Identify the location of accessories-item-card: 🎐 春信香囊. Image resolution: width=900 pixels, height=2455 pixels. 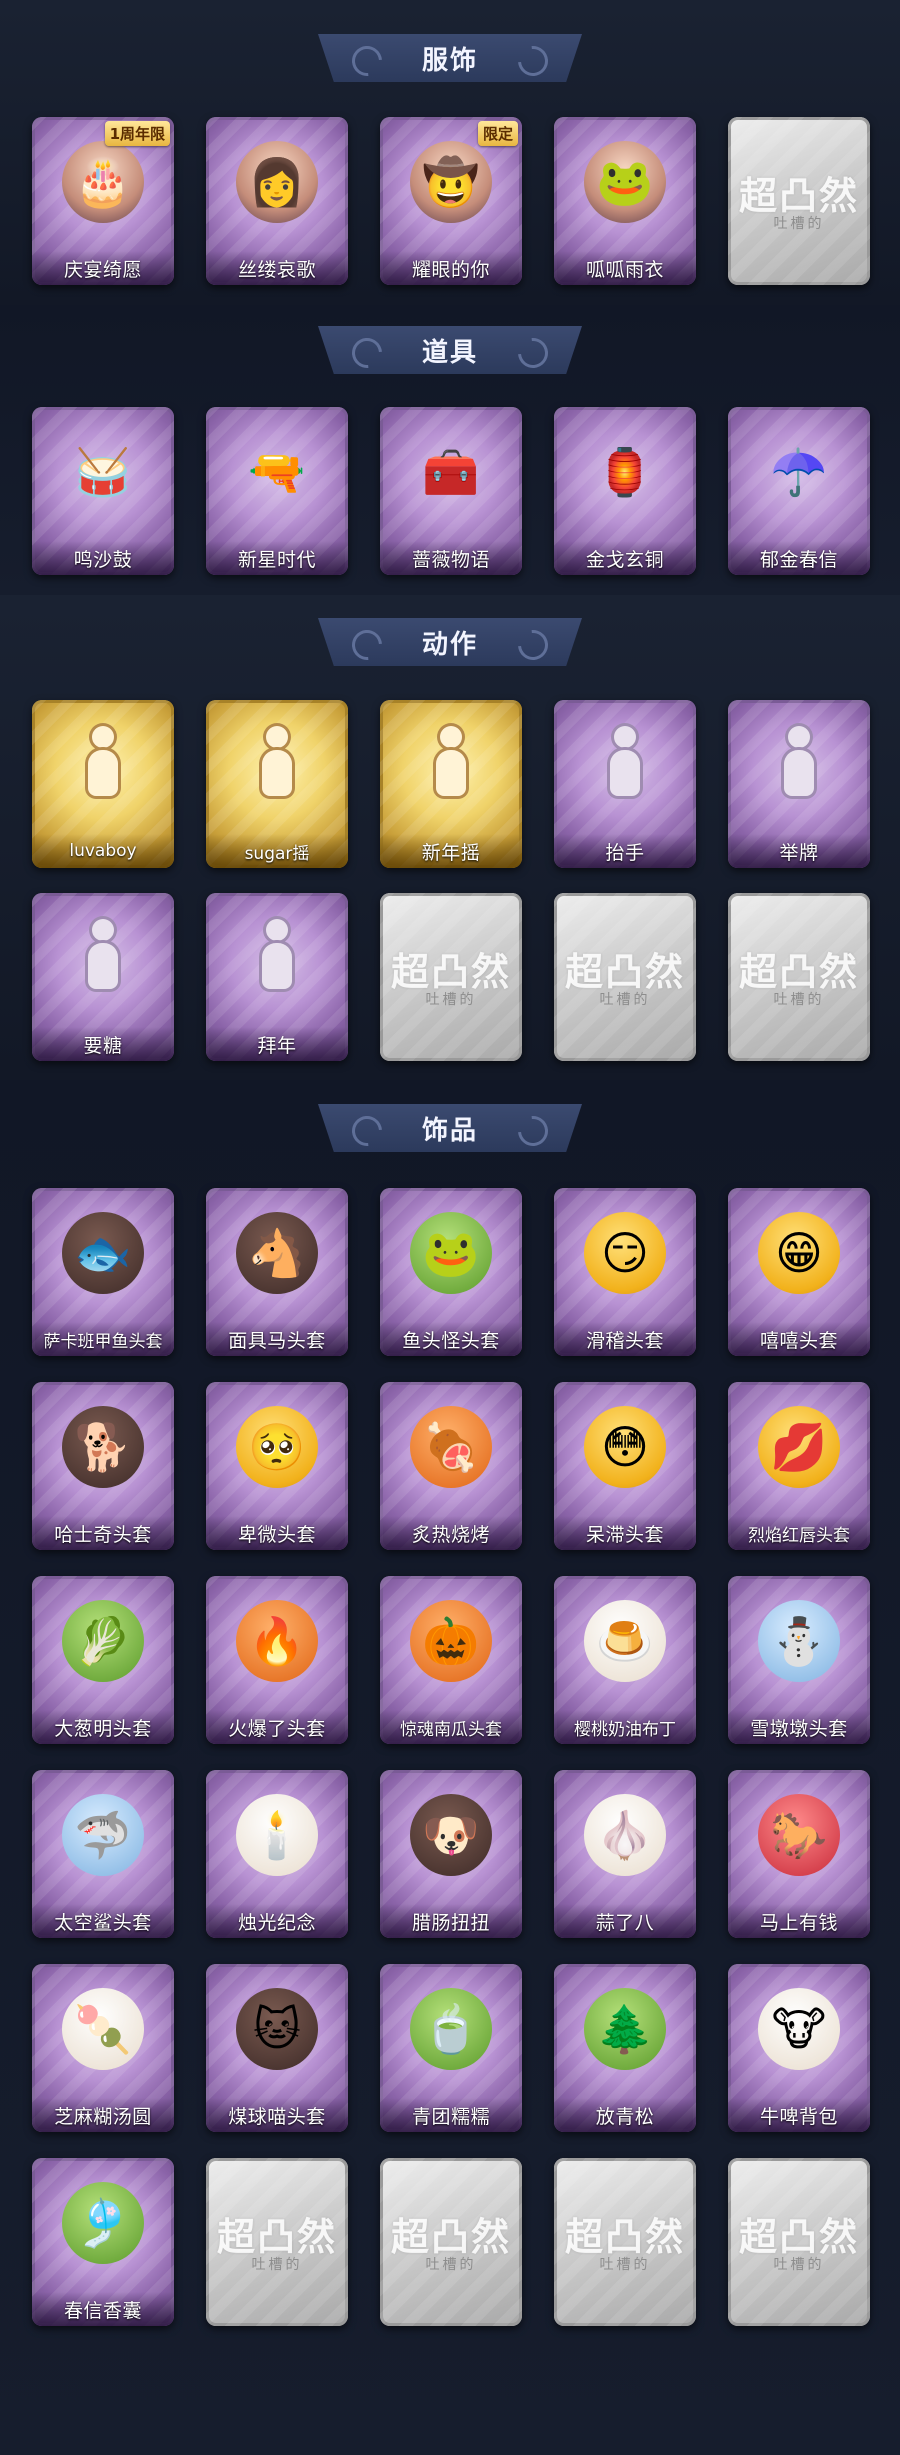
(103, 2242).